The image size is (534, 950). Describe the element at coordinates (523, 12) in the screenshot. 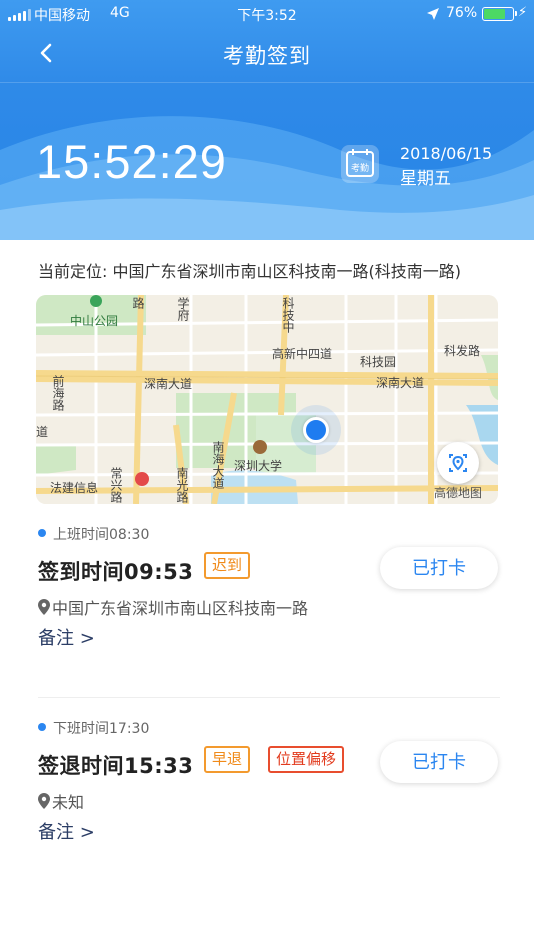

I see `charging-icon: ⚡` at that location.